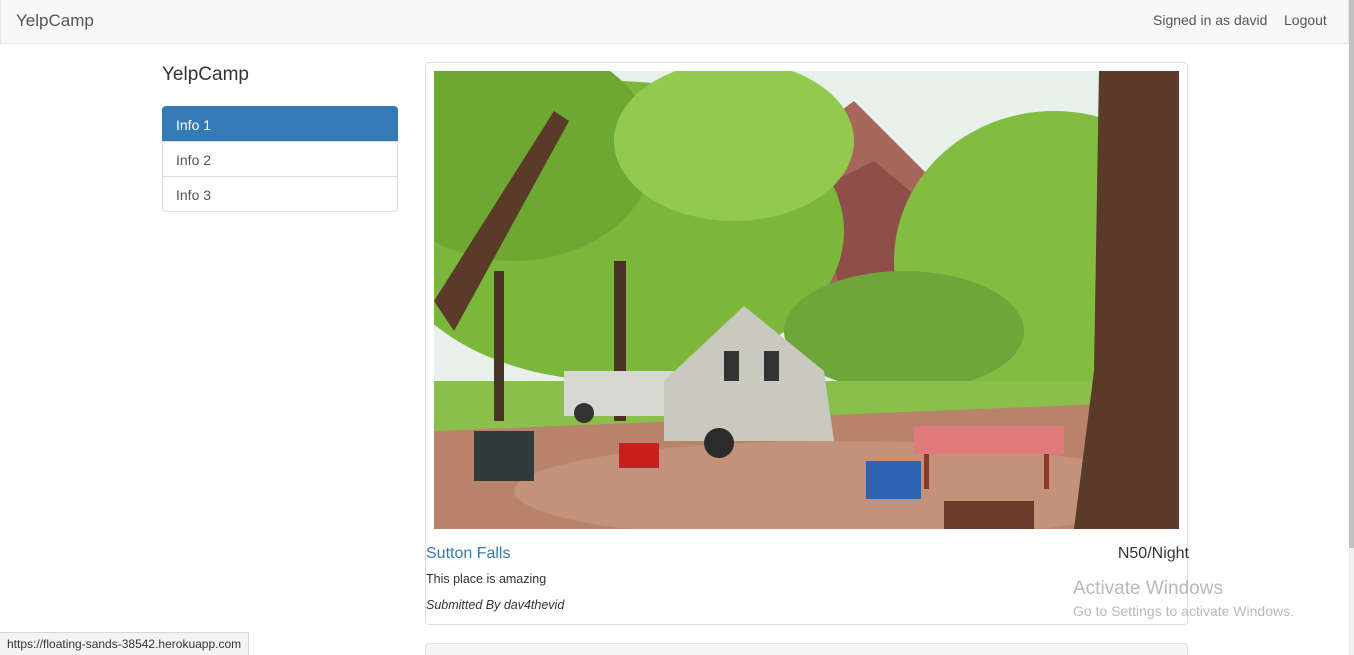  What do you see at coordinates (1148, 588) in the screenshot?
I see `activation-watermark-title: Activate Windows` at bounding box center [1148, 588].